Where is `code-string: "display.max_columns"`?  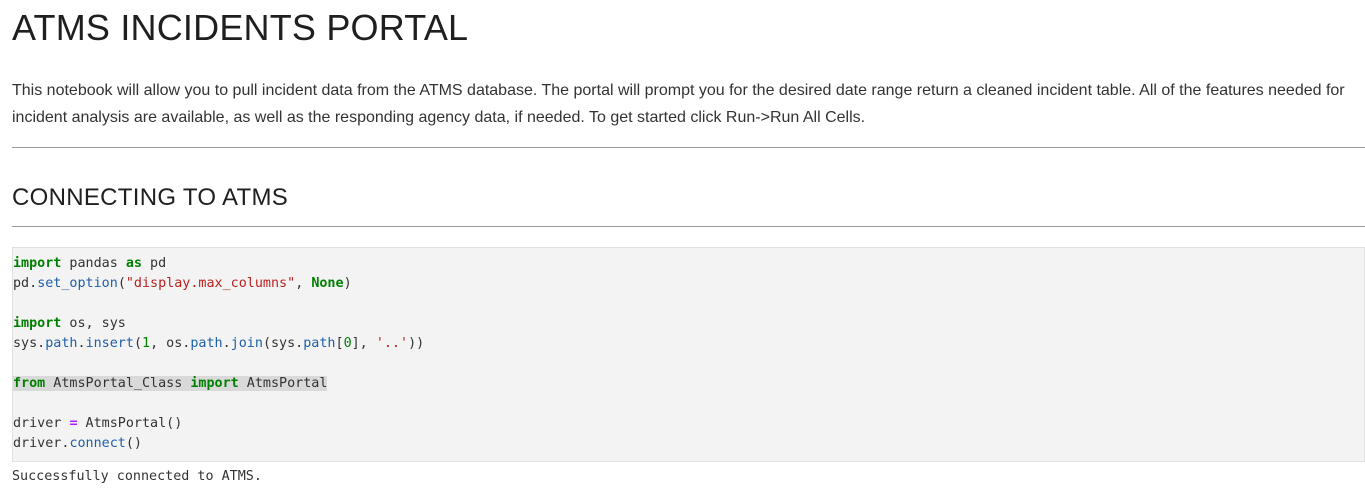
code-string: "display.max_columns" is located at coordinates (210, 283).